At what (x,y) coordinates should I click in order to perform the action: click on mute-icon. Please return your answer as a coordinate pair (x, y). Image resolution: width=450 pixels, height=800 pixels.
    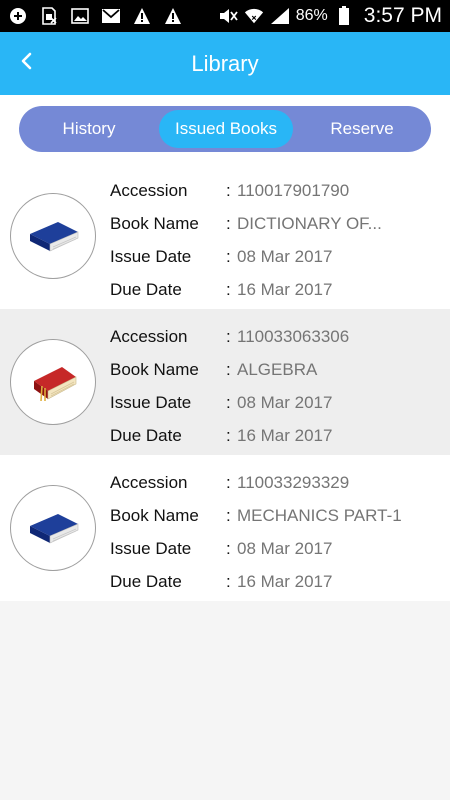
    Looking at the image, I should click on (228, 16).